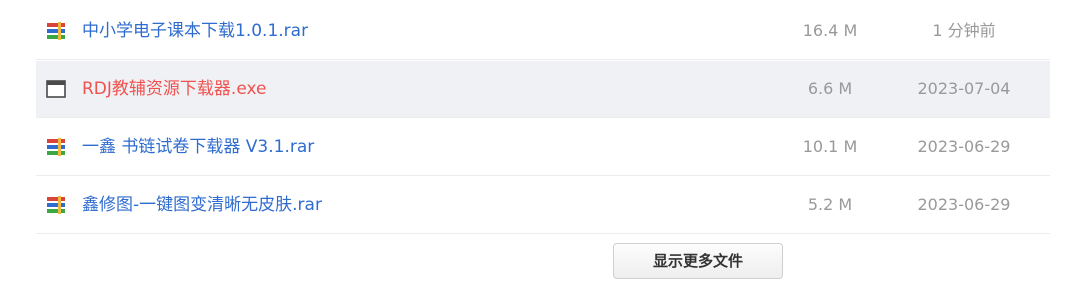  What do you see at coordinates (56, 89) in the screenshot?
I see `exe-window-icon` at bounding box center [56, 89].